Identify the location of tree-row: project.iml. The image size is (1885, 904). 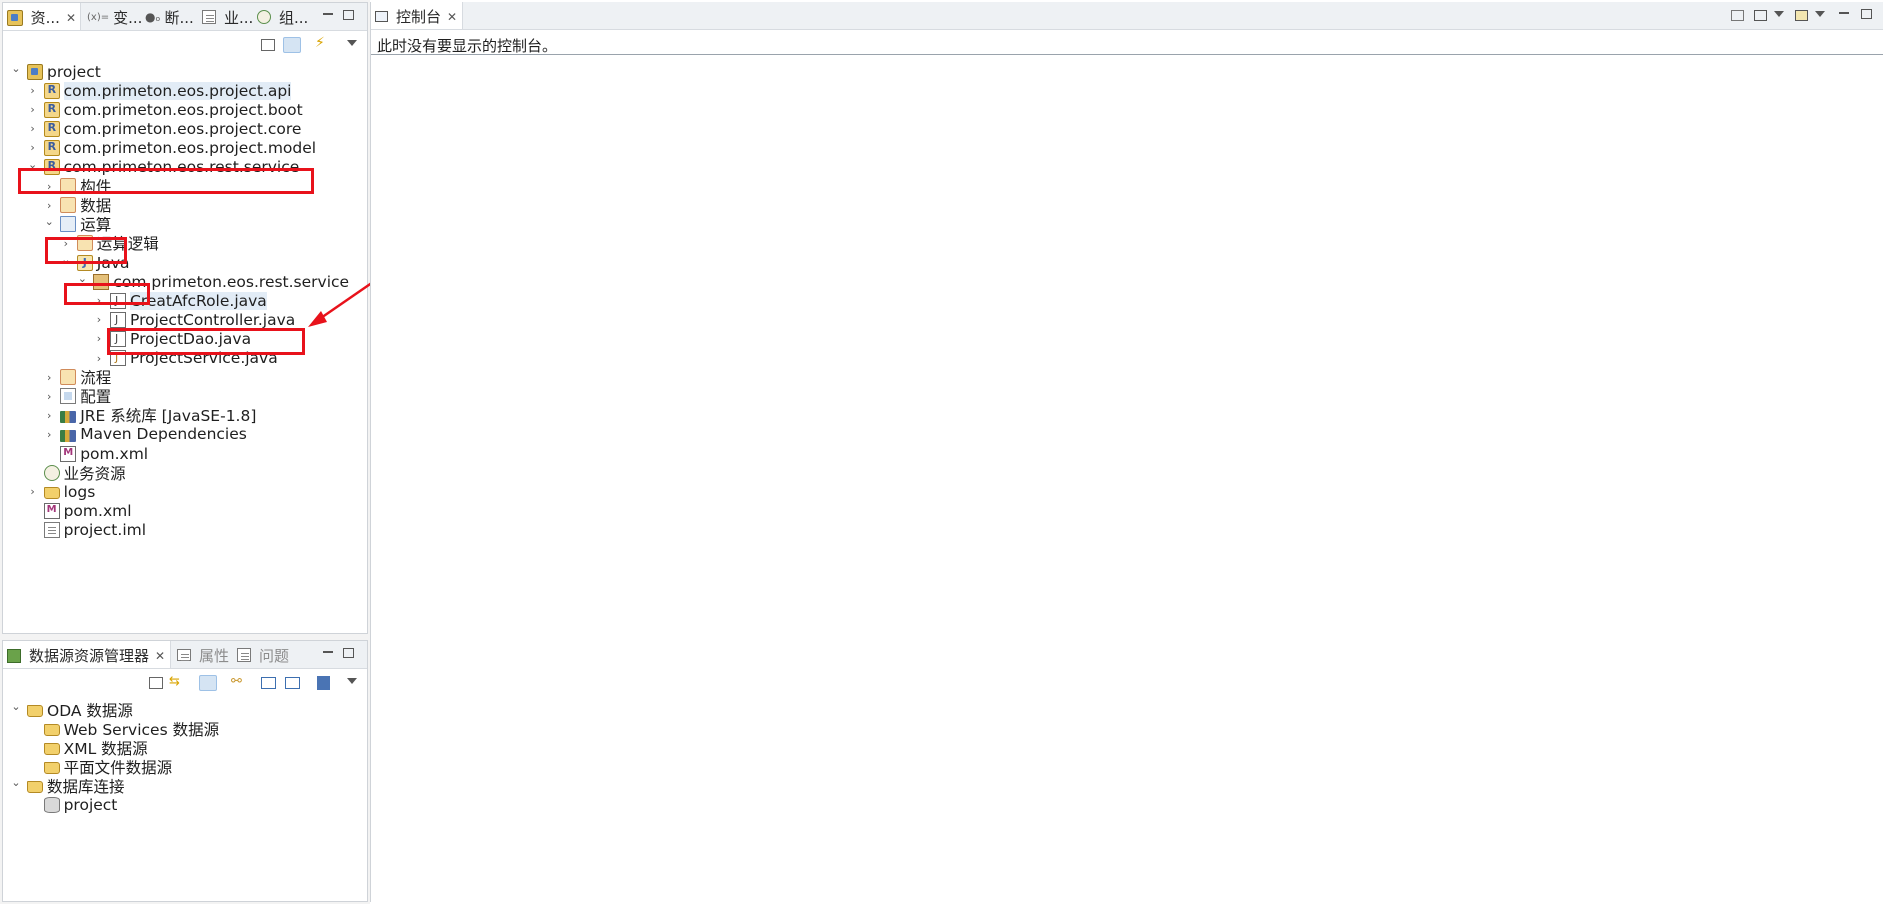
(86, 529).